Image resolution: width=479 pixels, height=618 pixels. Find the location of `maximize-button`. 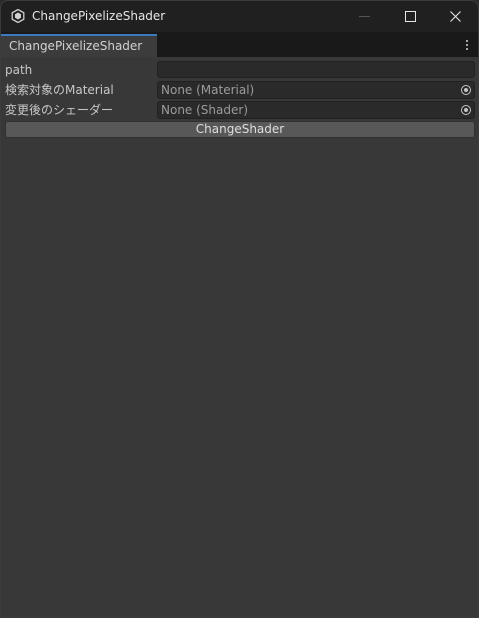

maximize-button is located at coordinates (410, 16).